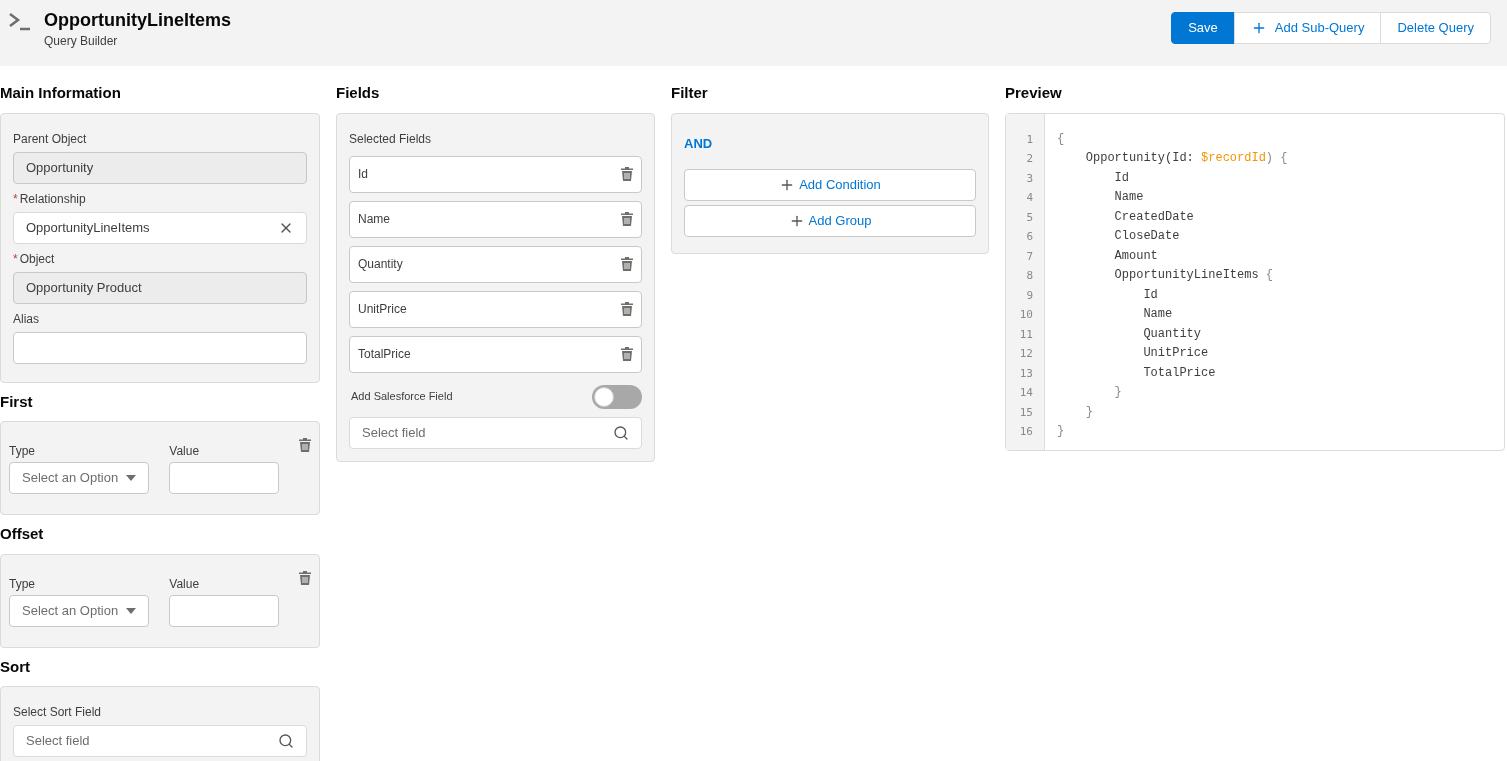 This screenshot has width=1507, height=761. What do you see at coordinates (50, 139) in the screenshot?
I see `field-label: Parent Object` at bounding box center [50, 139].